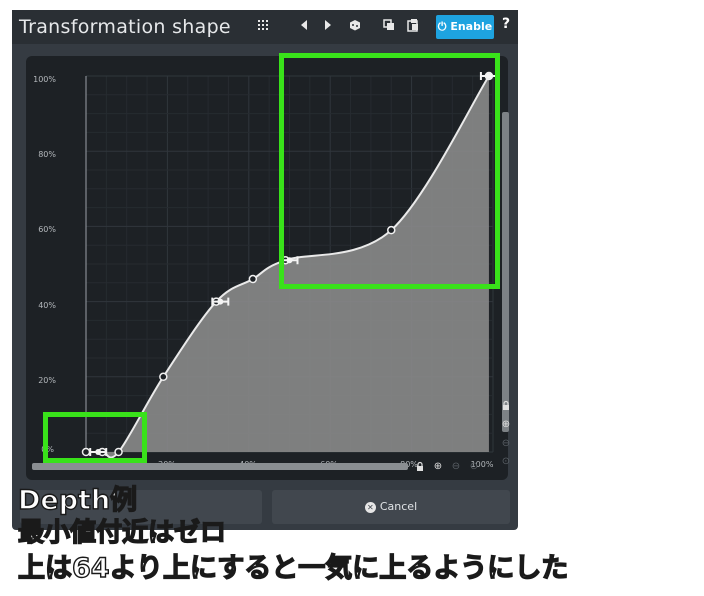 This screenshot has width=704, height=596. I want to click on help-button: ?, so click(506, 26).